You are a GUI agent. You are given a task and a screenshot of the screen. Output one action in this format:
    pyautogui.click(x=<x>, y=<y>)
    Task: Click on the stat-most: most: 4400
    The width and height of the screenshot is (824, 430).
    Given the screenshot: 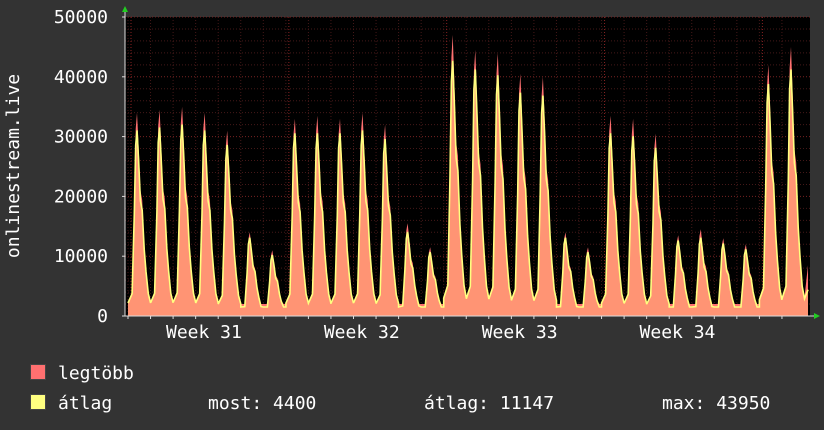 What is the action you would take?
    pyautogui.click(x=262, y=403)
    